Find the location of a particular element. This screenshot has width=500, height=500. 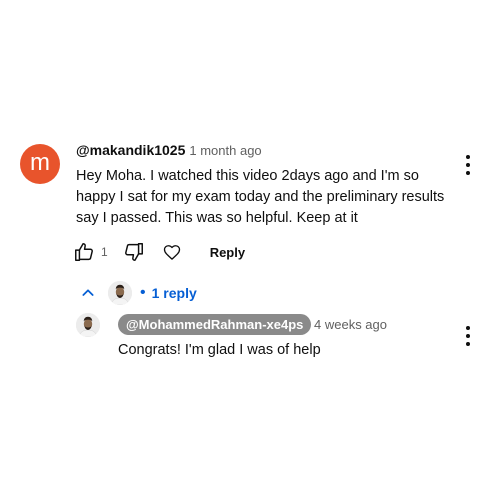

comment-header: @makandik1025 1 month ago is located at coordinates (169, 151).